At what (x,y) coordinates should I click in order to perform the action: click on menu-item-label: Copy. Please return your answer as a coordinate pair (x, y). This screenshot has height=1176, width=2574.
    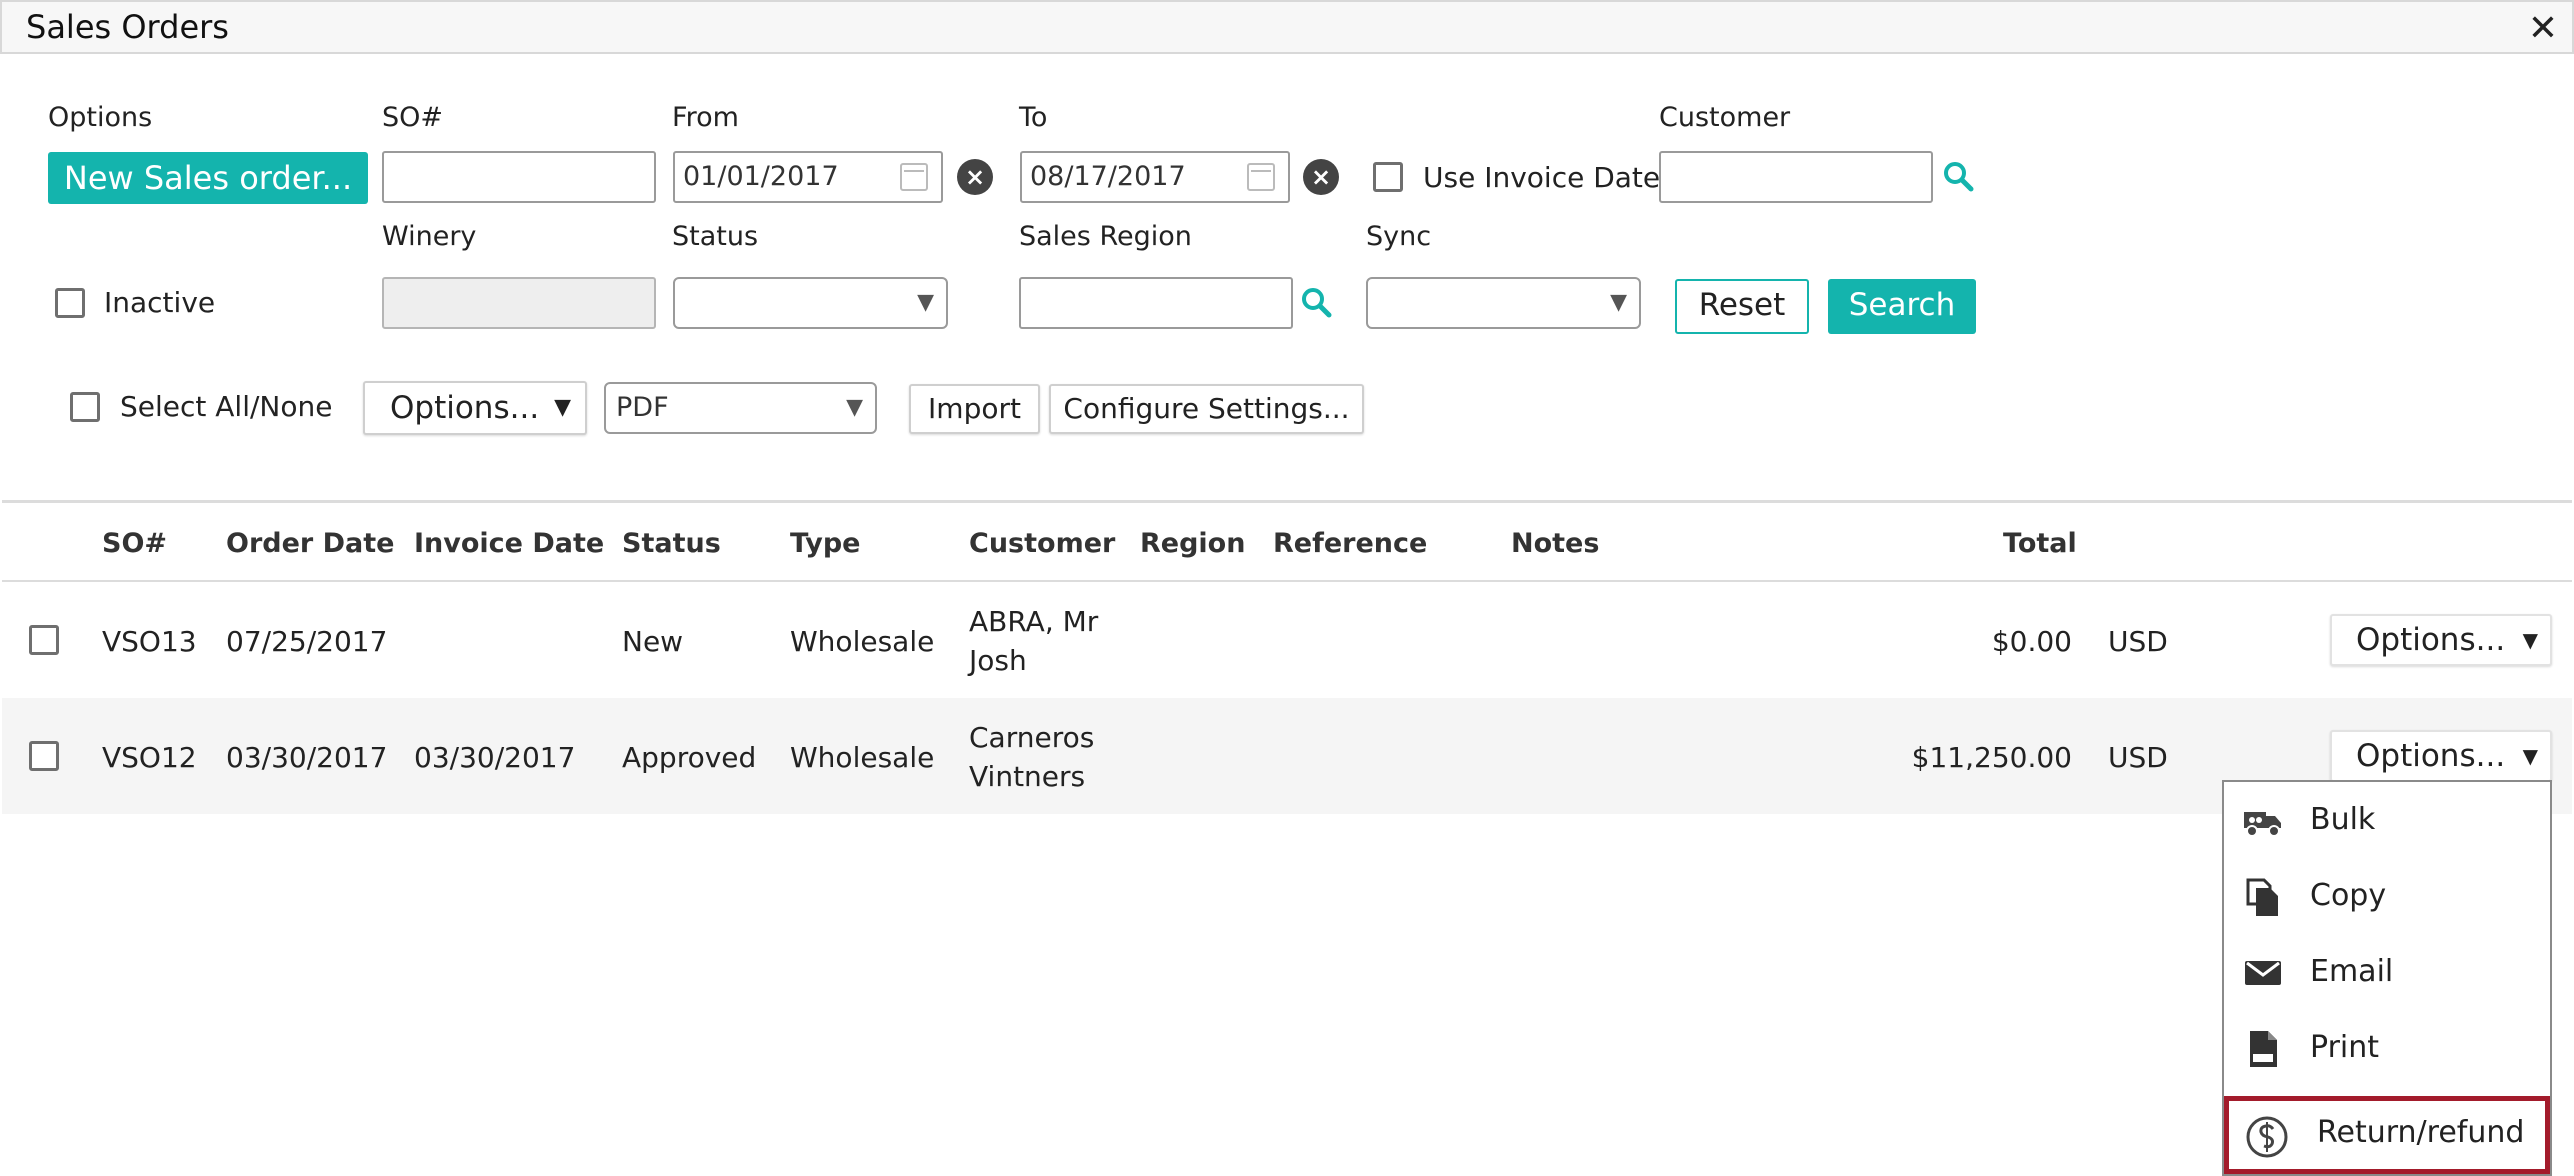
    Looking at the image, I should click on (2348, 895).